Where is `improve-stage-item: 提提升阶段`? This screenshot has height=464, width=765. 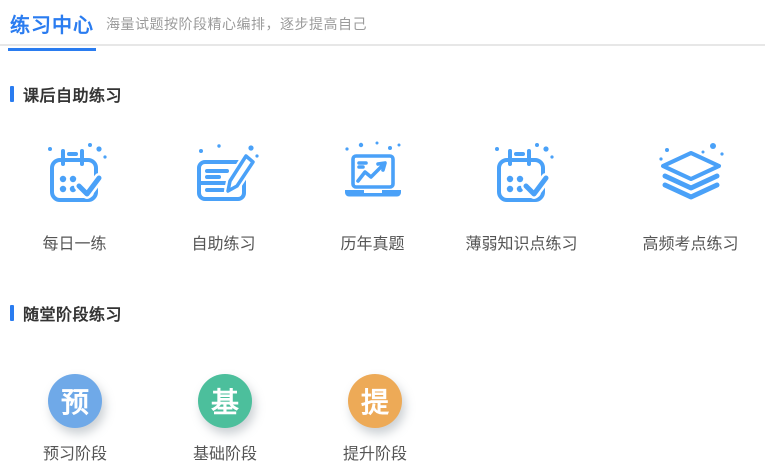 improve-stage-item: 提提升阶段 is located at coordinates (375, 419).